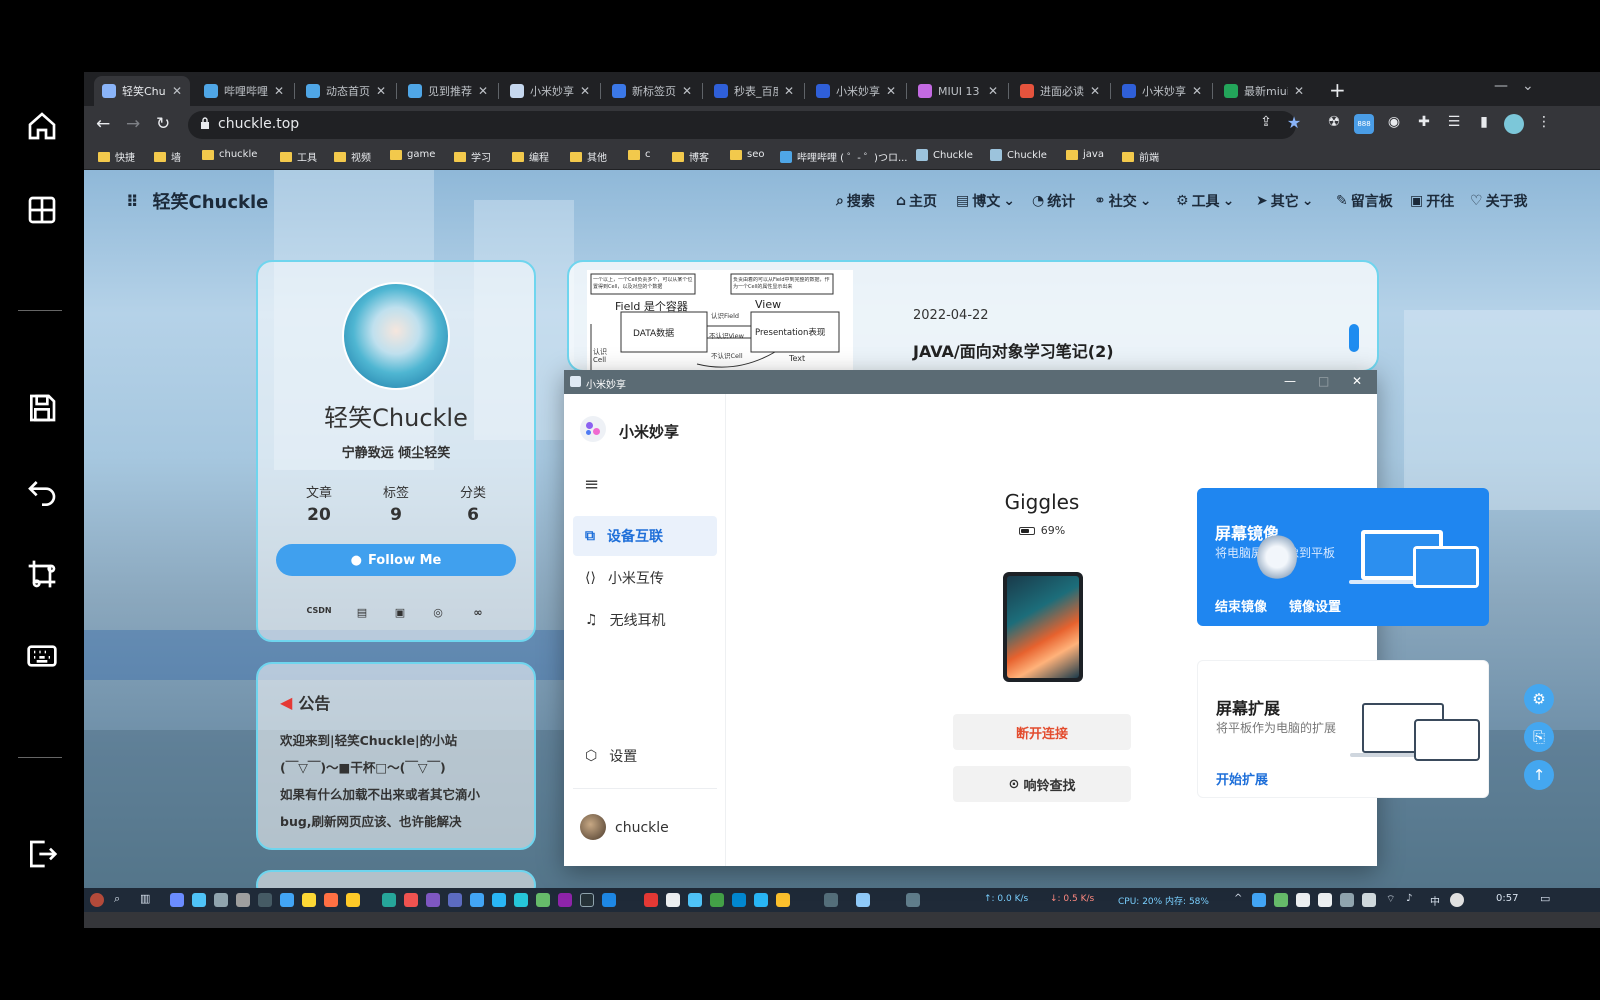 The height and width of the screenshot is (1000, 1600). I want to click on disconnect-button: 断开连接, so click(1042, 732).